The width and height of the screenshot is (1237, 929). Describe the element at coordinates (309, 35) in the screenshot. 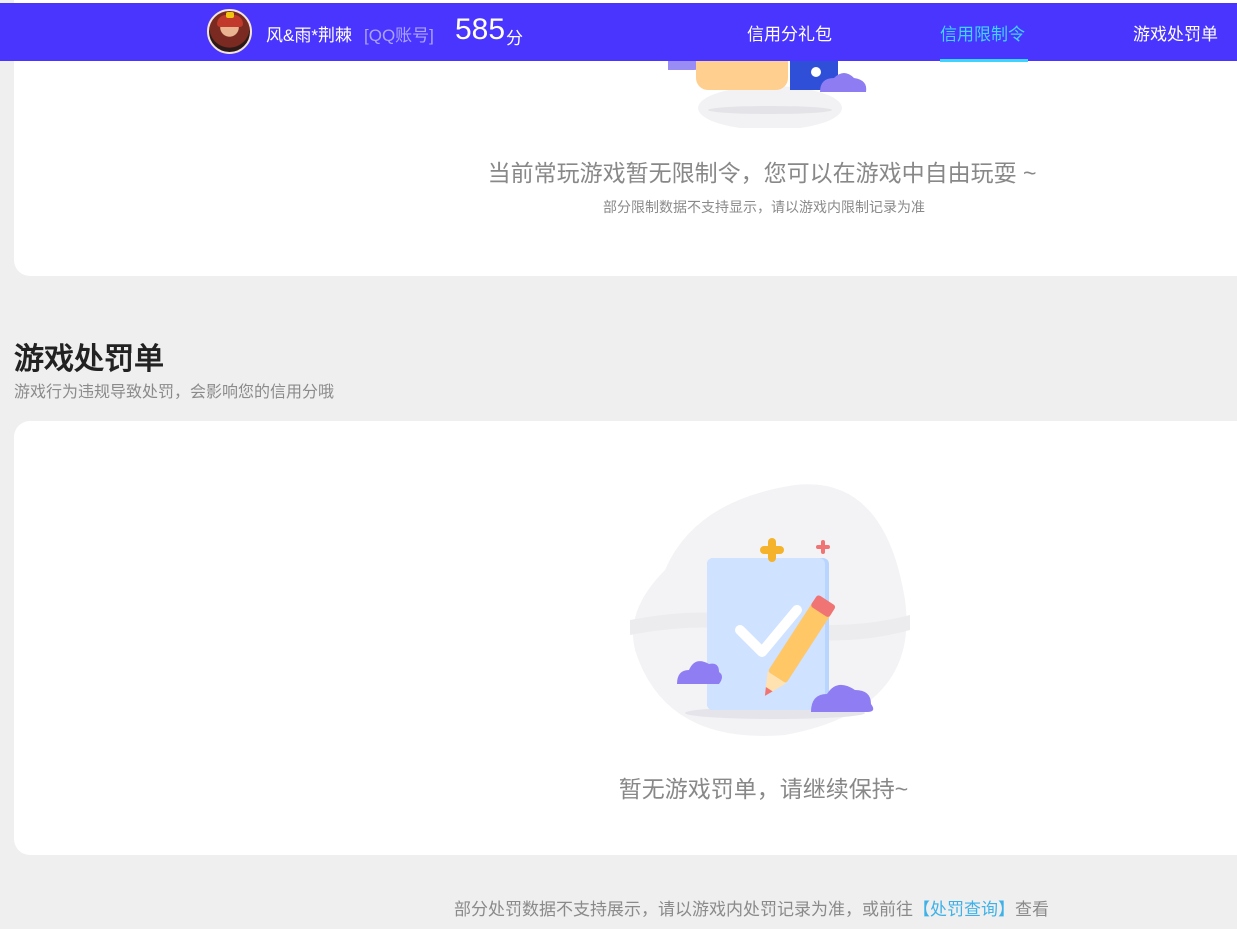

I see `user-name: 风&雨*荆棘` at that location.